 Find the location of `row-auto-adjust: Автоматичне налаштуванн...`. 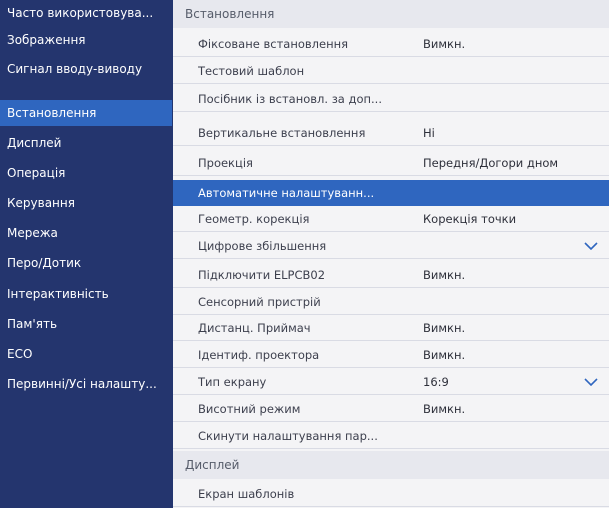

row-auto-adjust: Автоматичне налаштуванн... is located at coordinates (391, 193).